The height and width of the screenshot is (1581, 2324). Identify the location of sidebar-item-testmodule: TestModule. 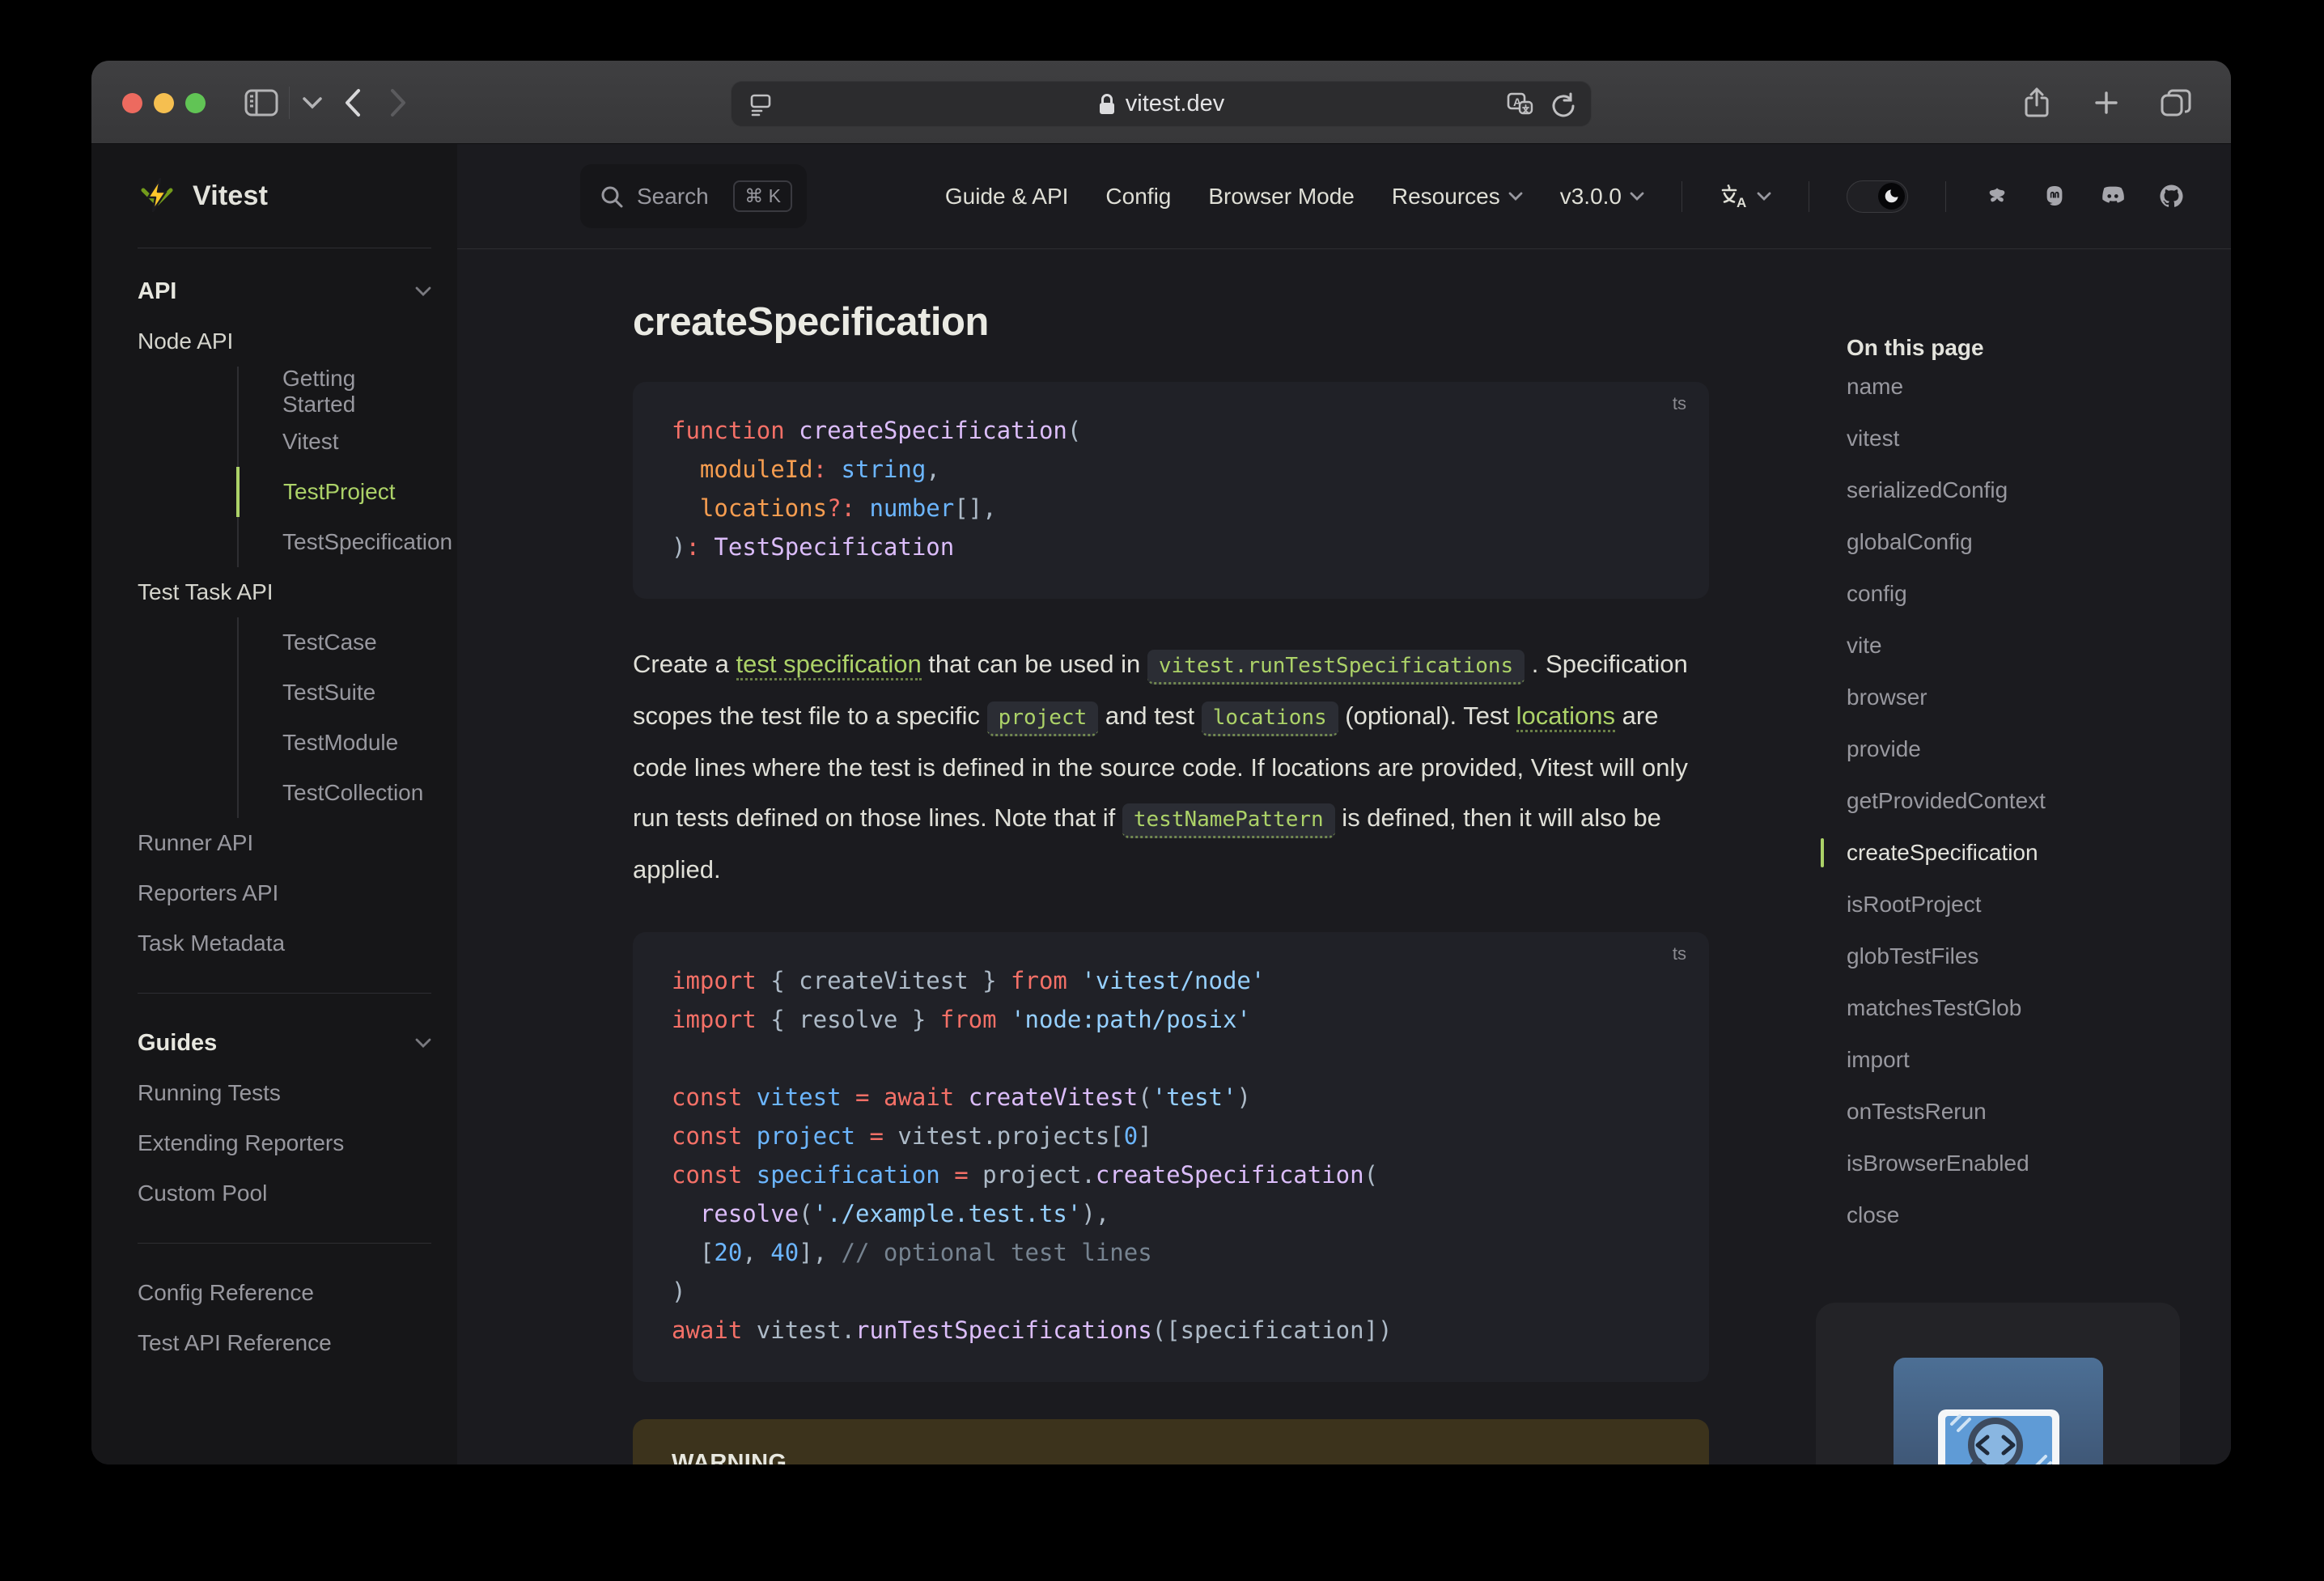
(334, 743).